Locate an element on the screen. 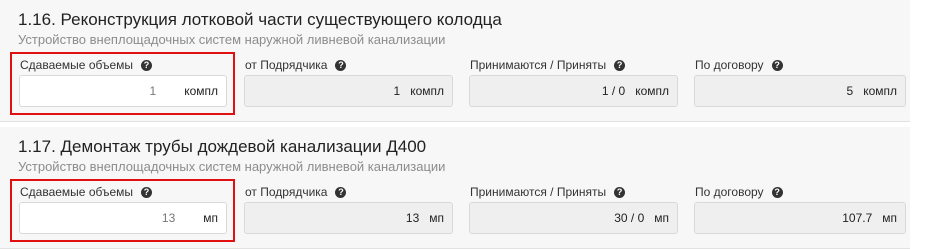 The width and height of the screenshot is (927, 249). accepted-unit: компл is located at coordinates (652, 91).